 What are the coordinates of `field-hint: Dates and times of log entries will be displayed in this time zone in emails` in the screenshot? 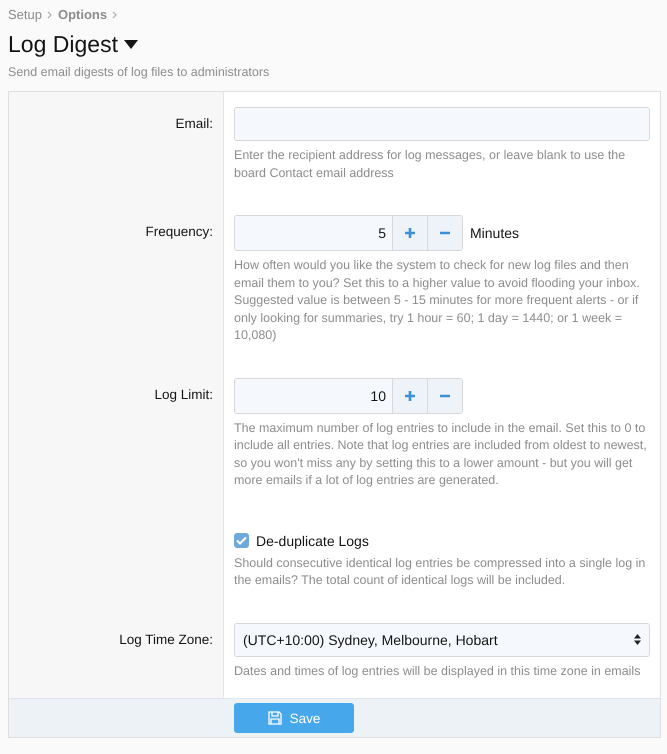 It's located at (438, 671).